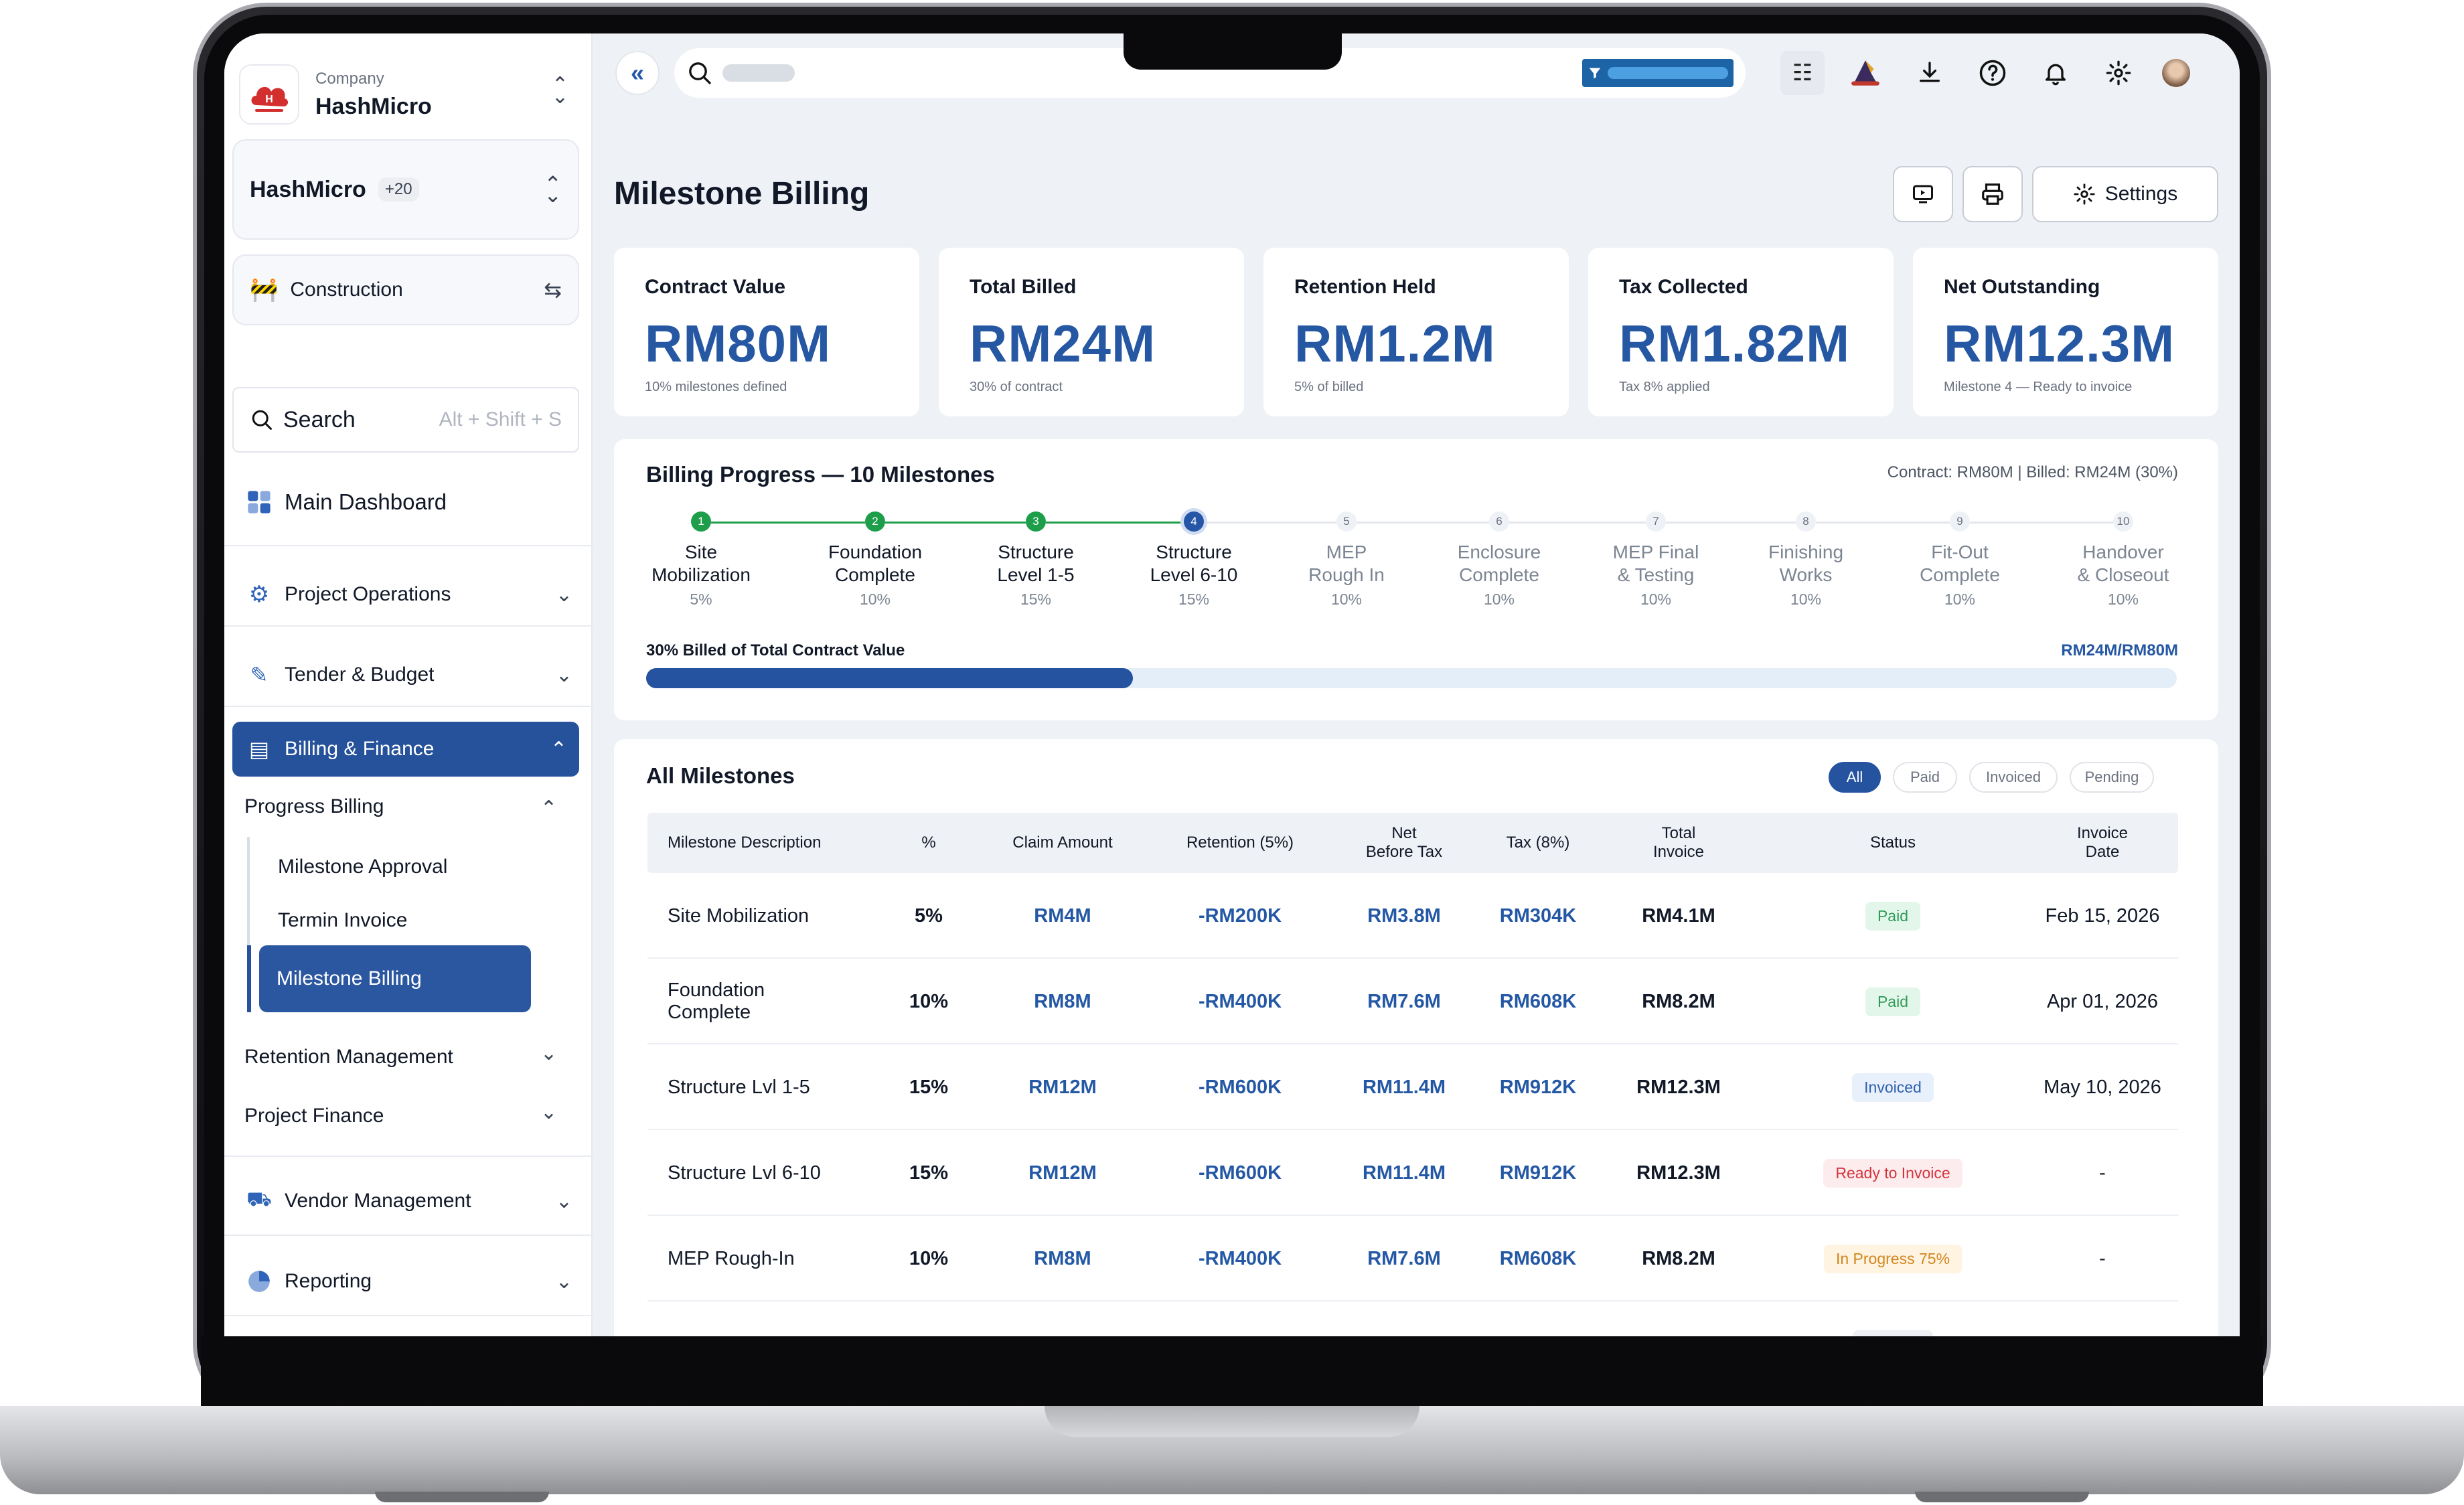 This screenshot has width=2464, height=1505. What do you see at coordinates (1656, 575) in the screenshot?
I see `milestone-name-line2: & Testing` at bounding box center [1656, 575].